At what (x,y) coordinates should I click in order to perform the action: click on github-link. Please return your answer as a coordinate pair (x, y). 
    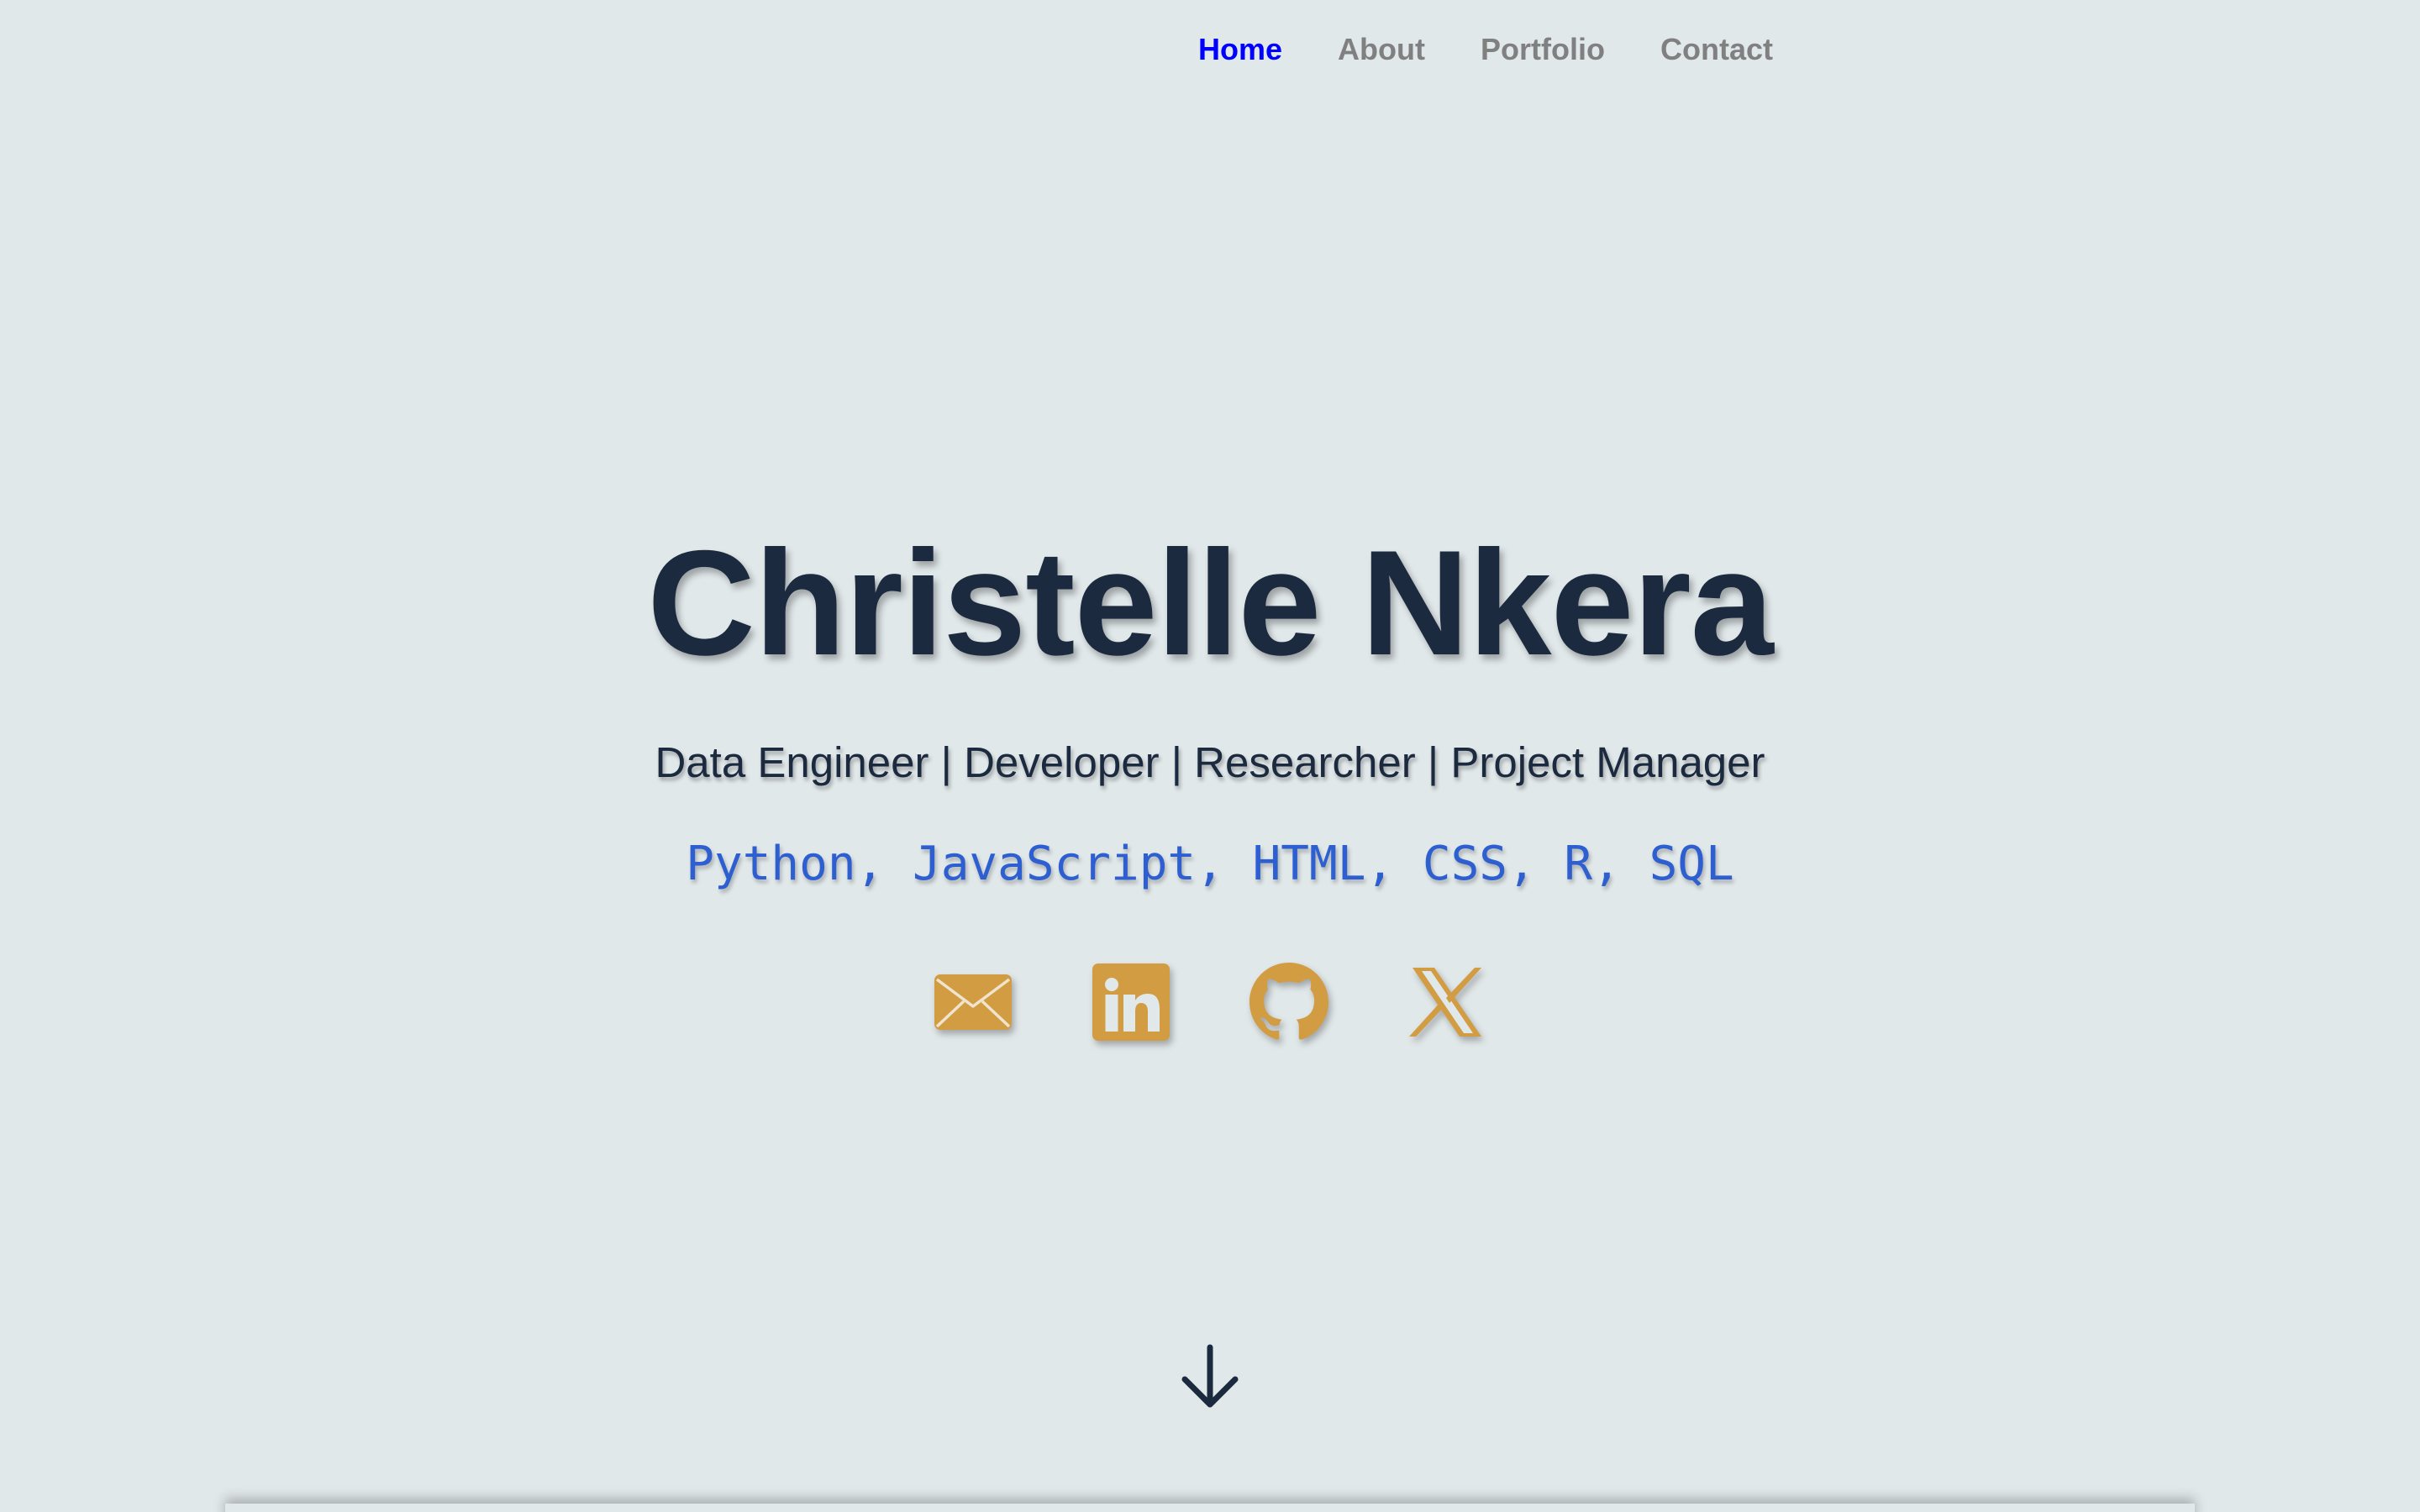
    Looking at the image, I should click on (1288, 1002).